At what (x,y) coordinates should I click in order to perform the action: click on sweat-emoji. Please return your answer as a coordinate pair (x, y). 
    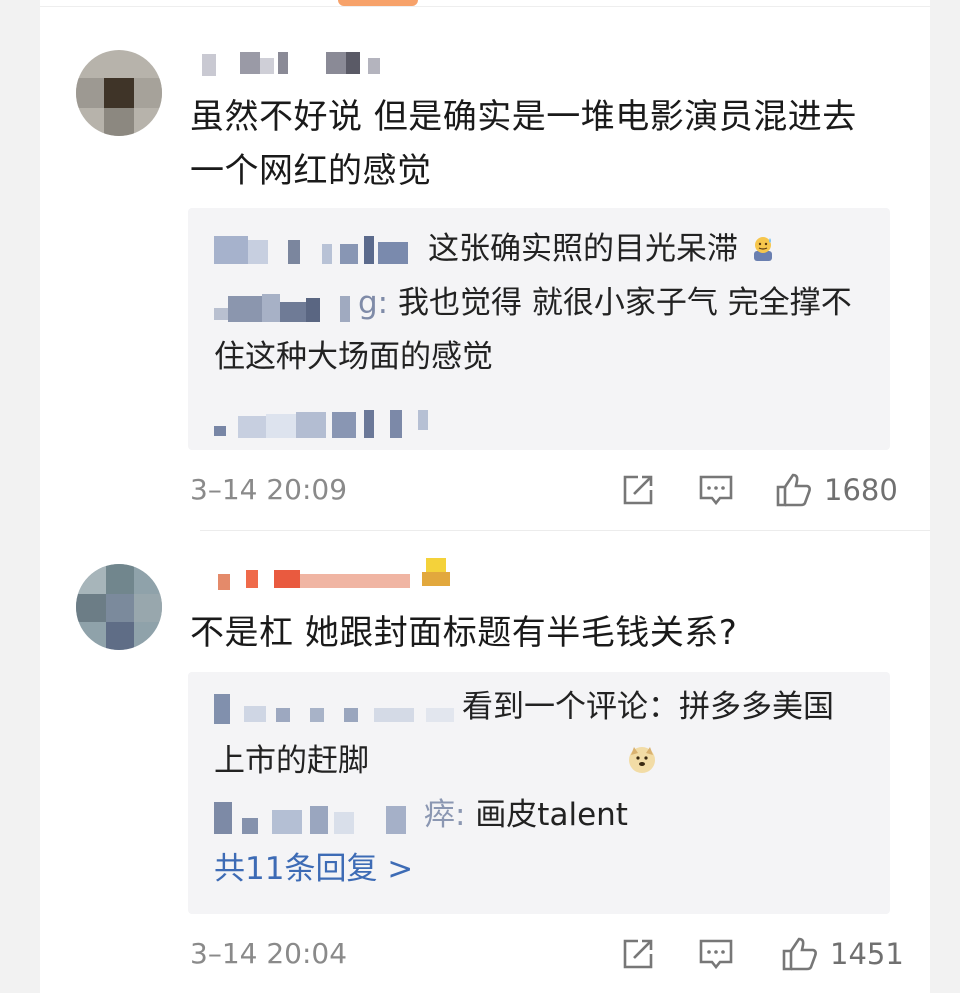
    Looking at the image, I should click on (763, 243).